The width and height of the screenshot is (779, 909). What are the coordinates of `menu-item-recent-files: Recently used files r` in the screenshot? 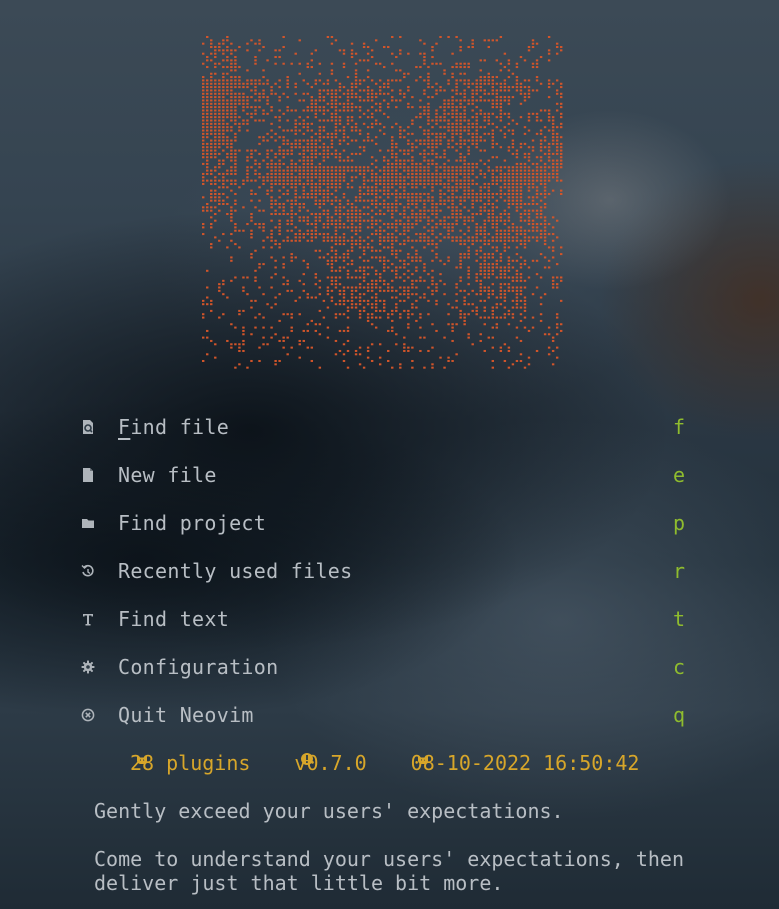 It's located at (382, 571).